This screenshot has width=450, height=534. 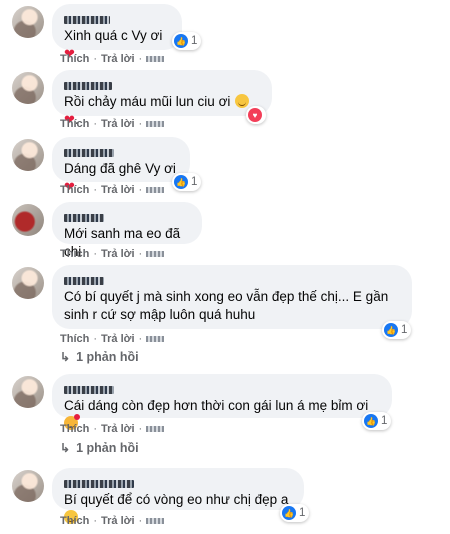 I want to click on comment-bubble: Bí quyết để có vòng eo như chị đẹp a, so click(x=178, y=496).